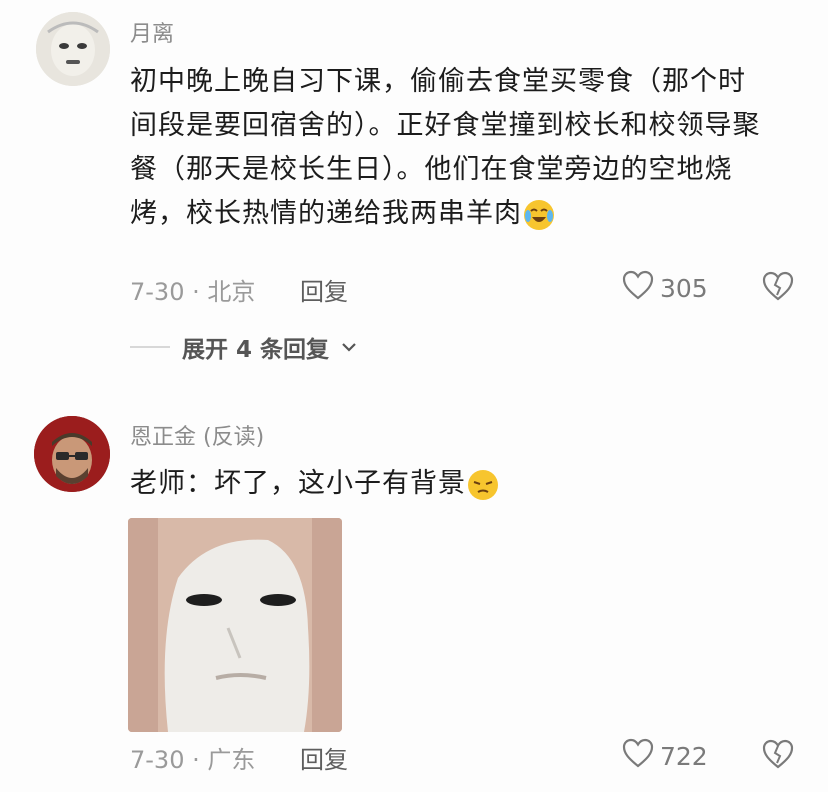 Image resolution: width=828 pixels, height=792 pixels. What do you see at coordinates (197, 435) in the screenshot?
I see `username: 恩正金 (反读)` at bounding box center [197, 435].